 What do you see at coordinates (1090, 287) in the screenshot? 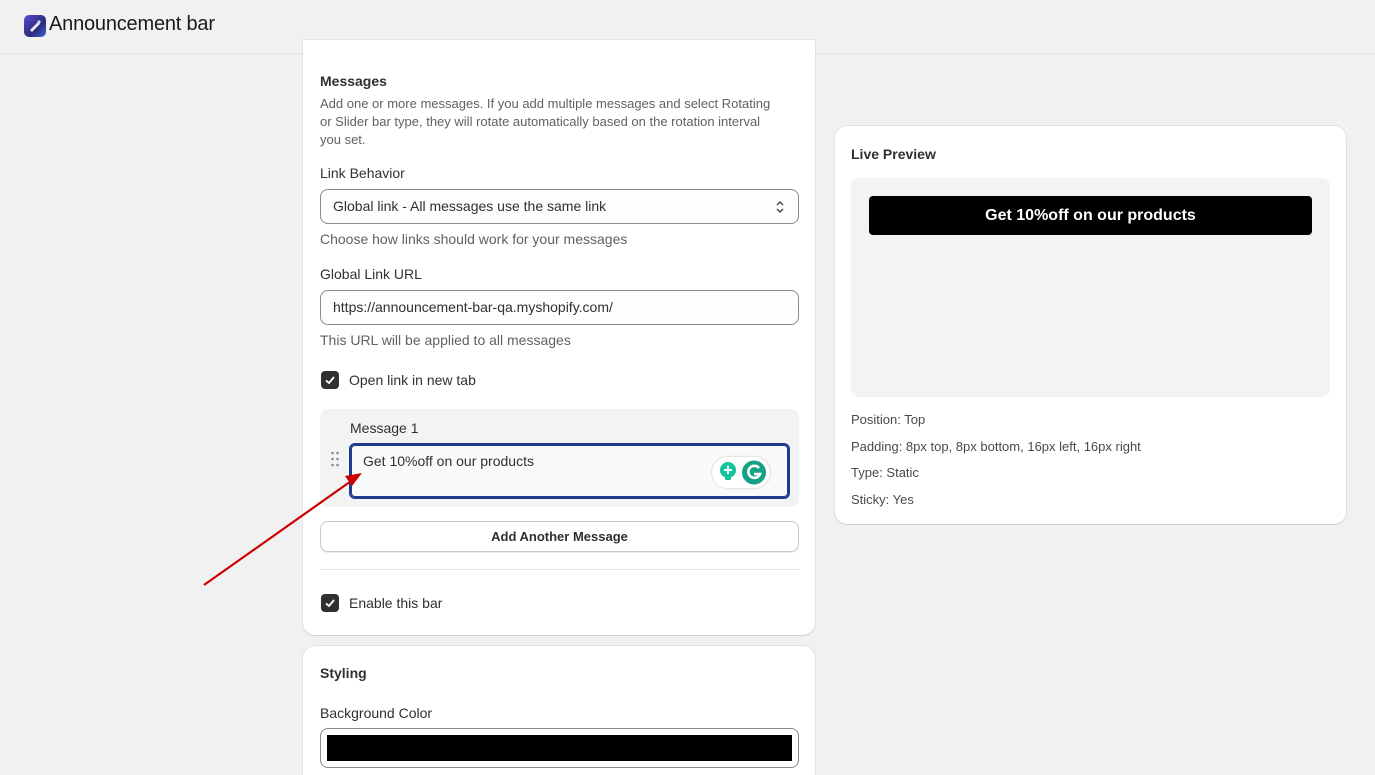
I see `preview-area: Get 10%off on our products` at bounding box center [1090, 287].